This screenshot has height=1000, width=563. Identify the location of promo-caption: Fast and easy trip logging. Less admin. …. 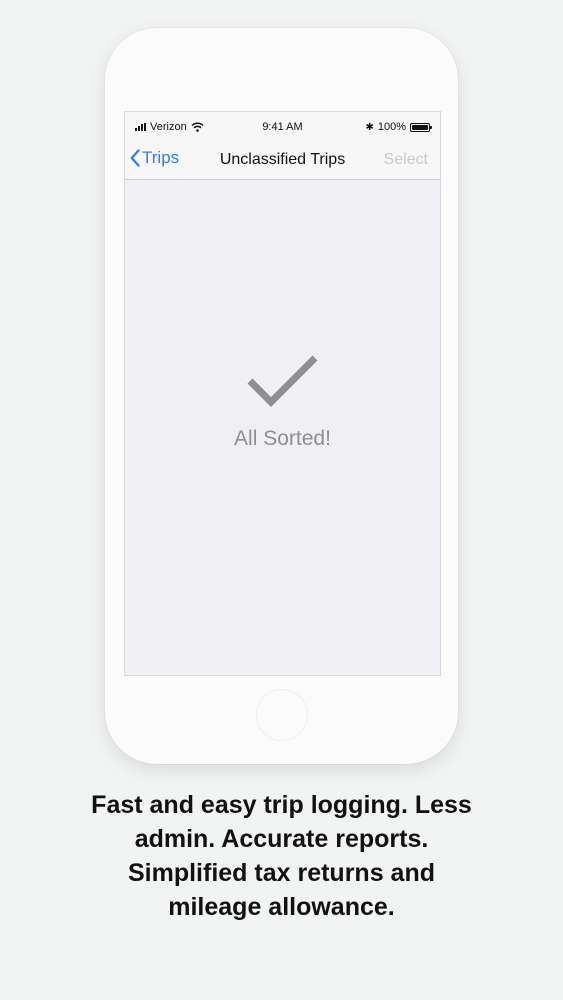
(281, 856).